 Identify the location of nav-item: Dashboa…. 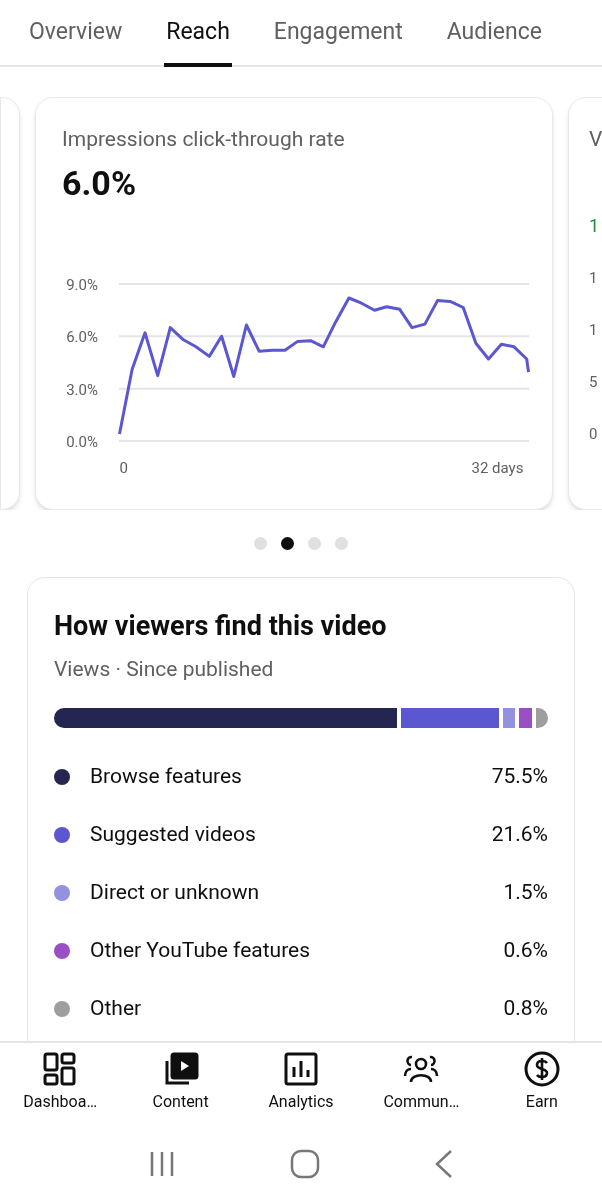
(60, 1085).